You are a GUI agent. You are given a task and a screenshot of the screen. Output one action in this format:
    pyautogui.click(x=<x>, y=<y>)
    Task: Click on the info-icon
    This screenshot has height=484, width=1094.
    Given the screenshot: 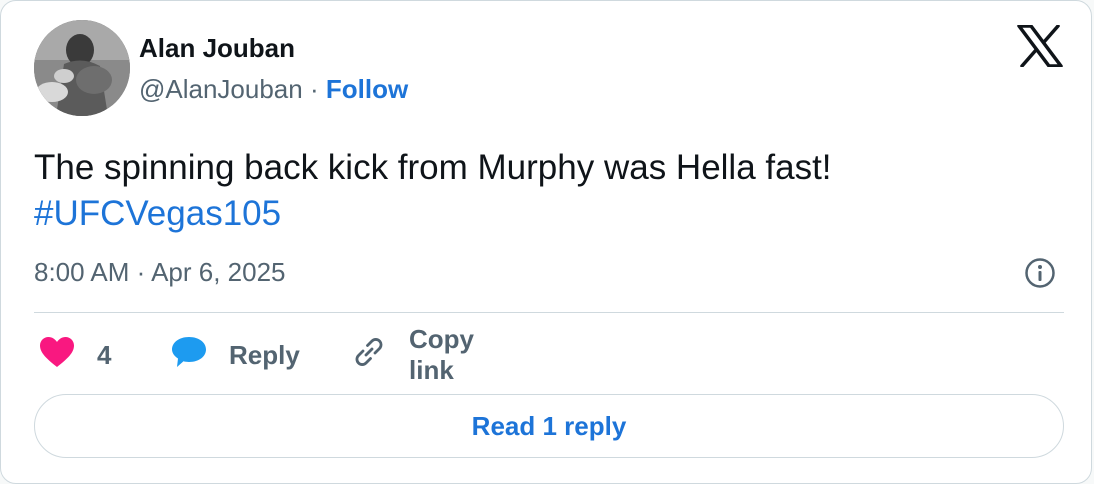 What is the action you would take?
    pyautogui.click(x=1040, y=273)
    